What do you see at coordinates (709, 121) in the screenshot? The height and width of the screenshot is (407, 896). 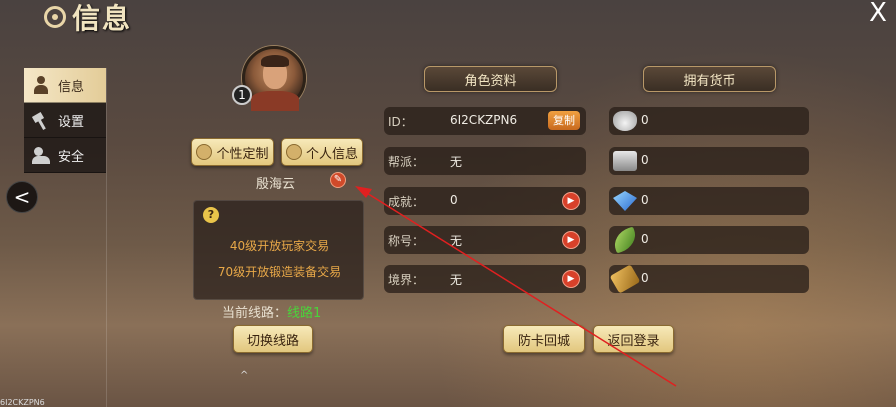 I see `currency-row-silver: 0` at bounding box center [709, 121].